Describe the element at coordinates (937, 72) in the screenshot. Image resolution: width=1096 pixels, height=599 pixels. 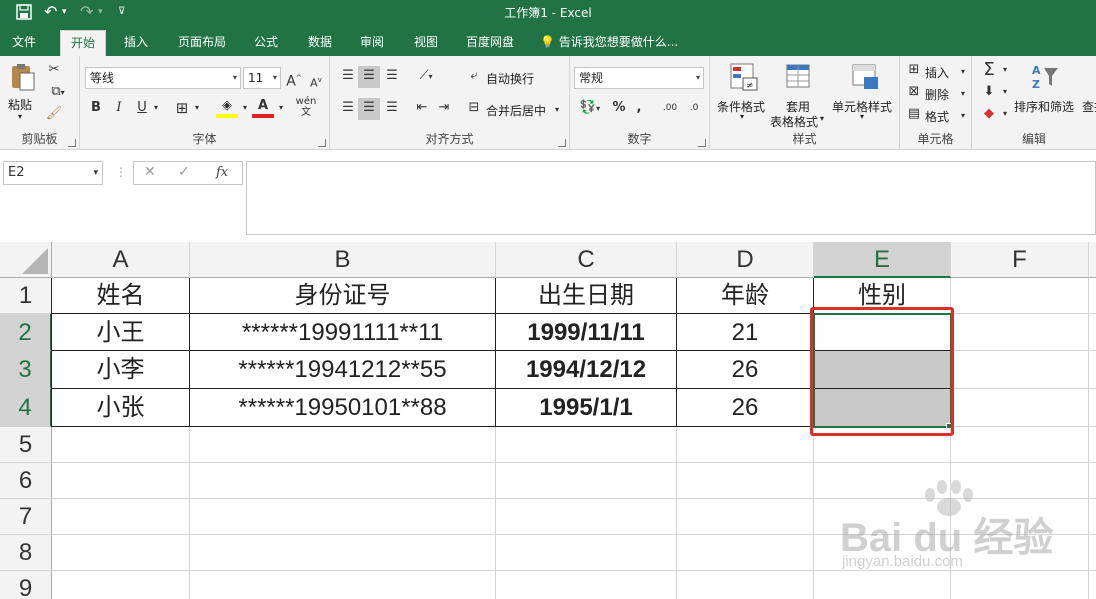
I see `insert-cells-button: 插入` at that location.